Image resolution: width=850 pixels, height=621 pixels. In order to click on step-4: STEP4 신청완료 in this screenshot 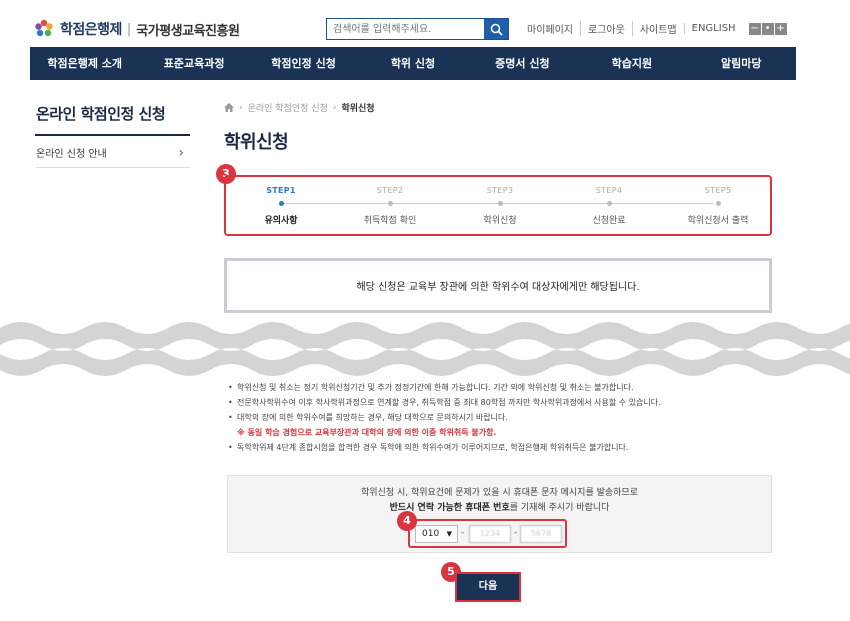, I will do `click(609, 206)`.